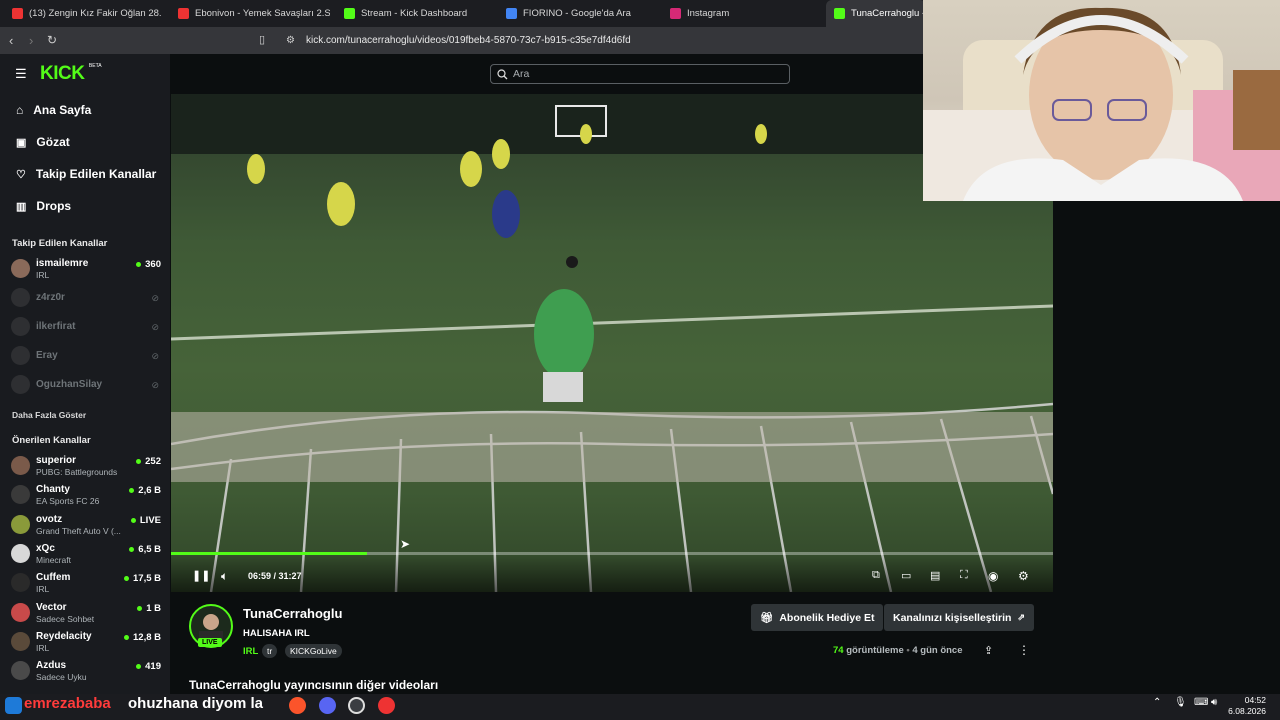 This screenshot has height=720, width=1280. I want to click on viewer-count: LIVE, so click(145, 520).